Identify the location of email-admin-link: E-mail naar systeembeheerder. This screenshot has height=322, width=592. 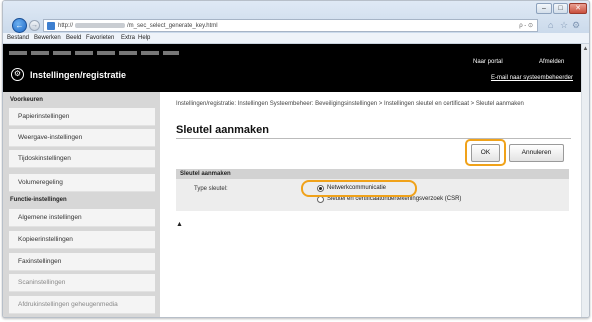
(532, 78).